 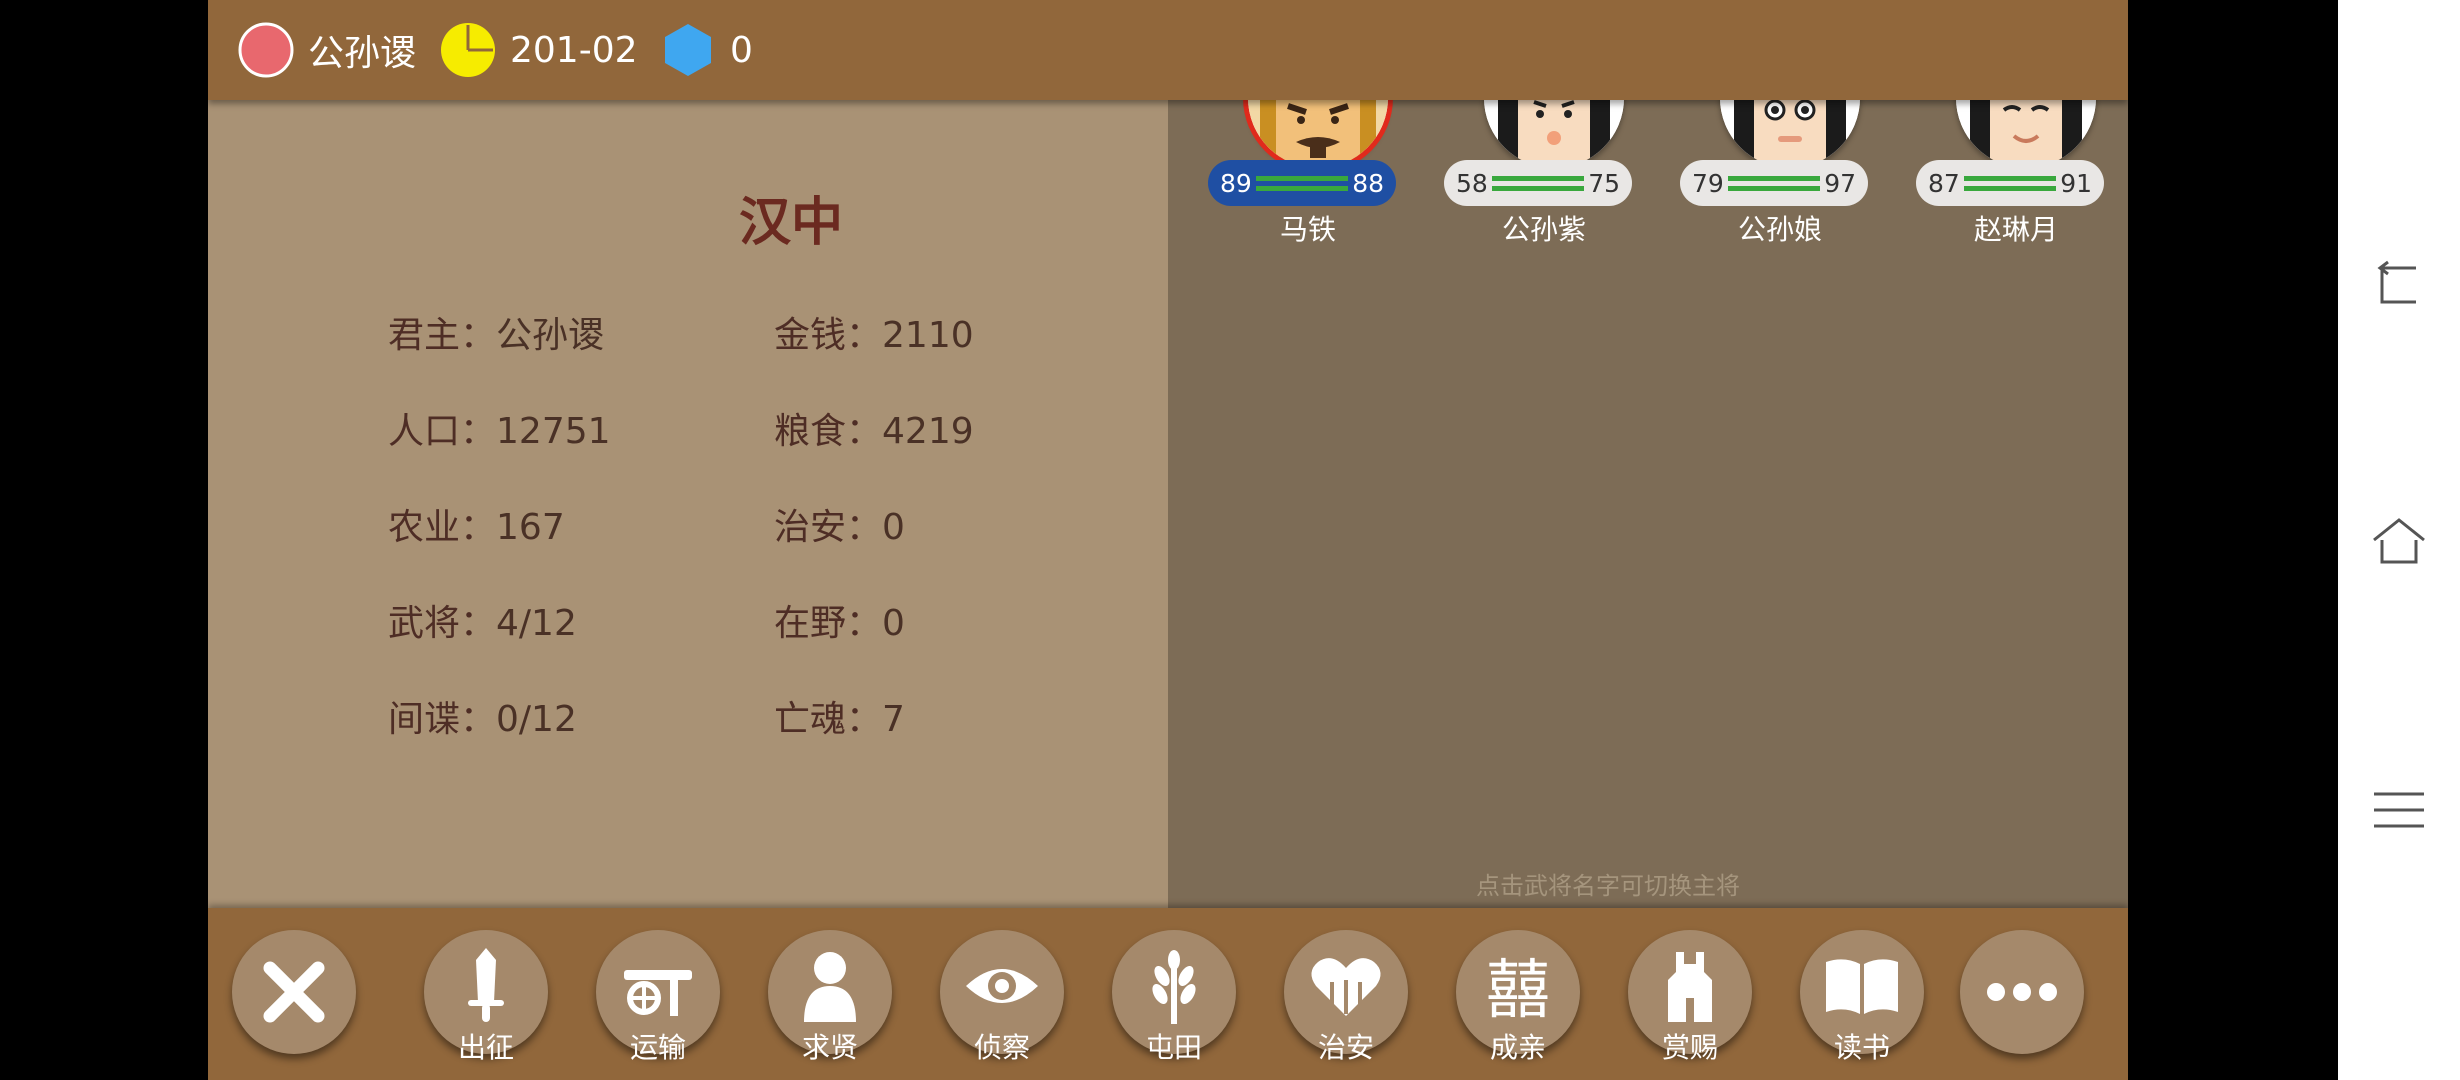 What do you see at coordinates (874, 335) in the screenshot?
I see `stat-money: 金钱：2110` at bounding box center [874, 335].